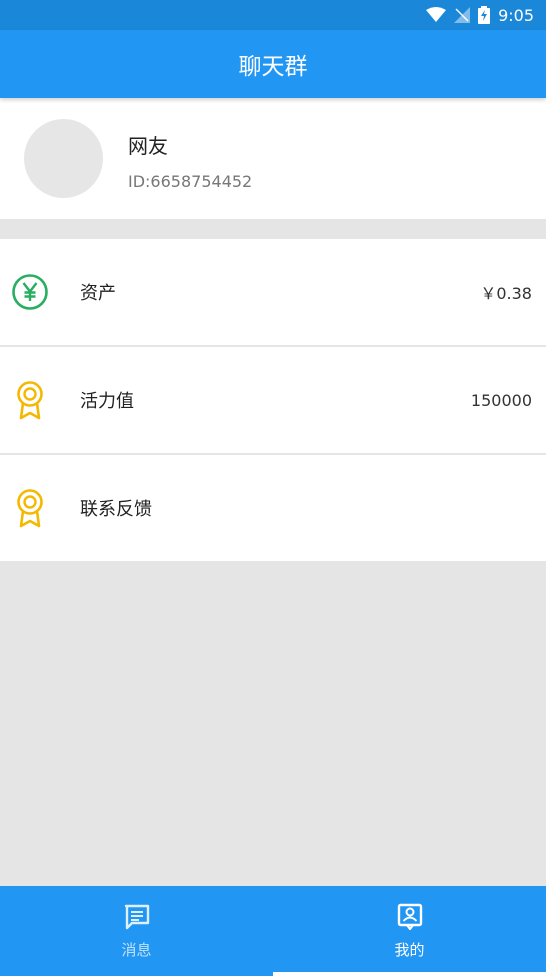  I want to click on message-icon, so click(137, 917).